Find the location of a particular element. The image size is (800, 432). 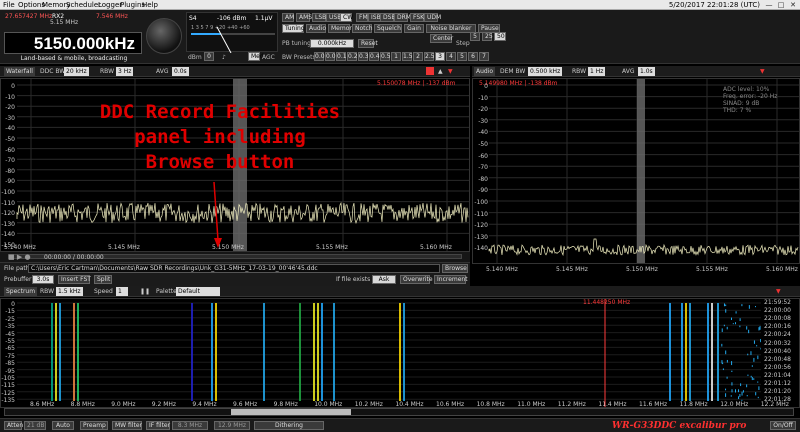

menu-scheduler: Scheduler is located at coordinates (83, 5).